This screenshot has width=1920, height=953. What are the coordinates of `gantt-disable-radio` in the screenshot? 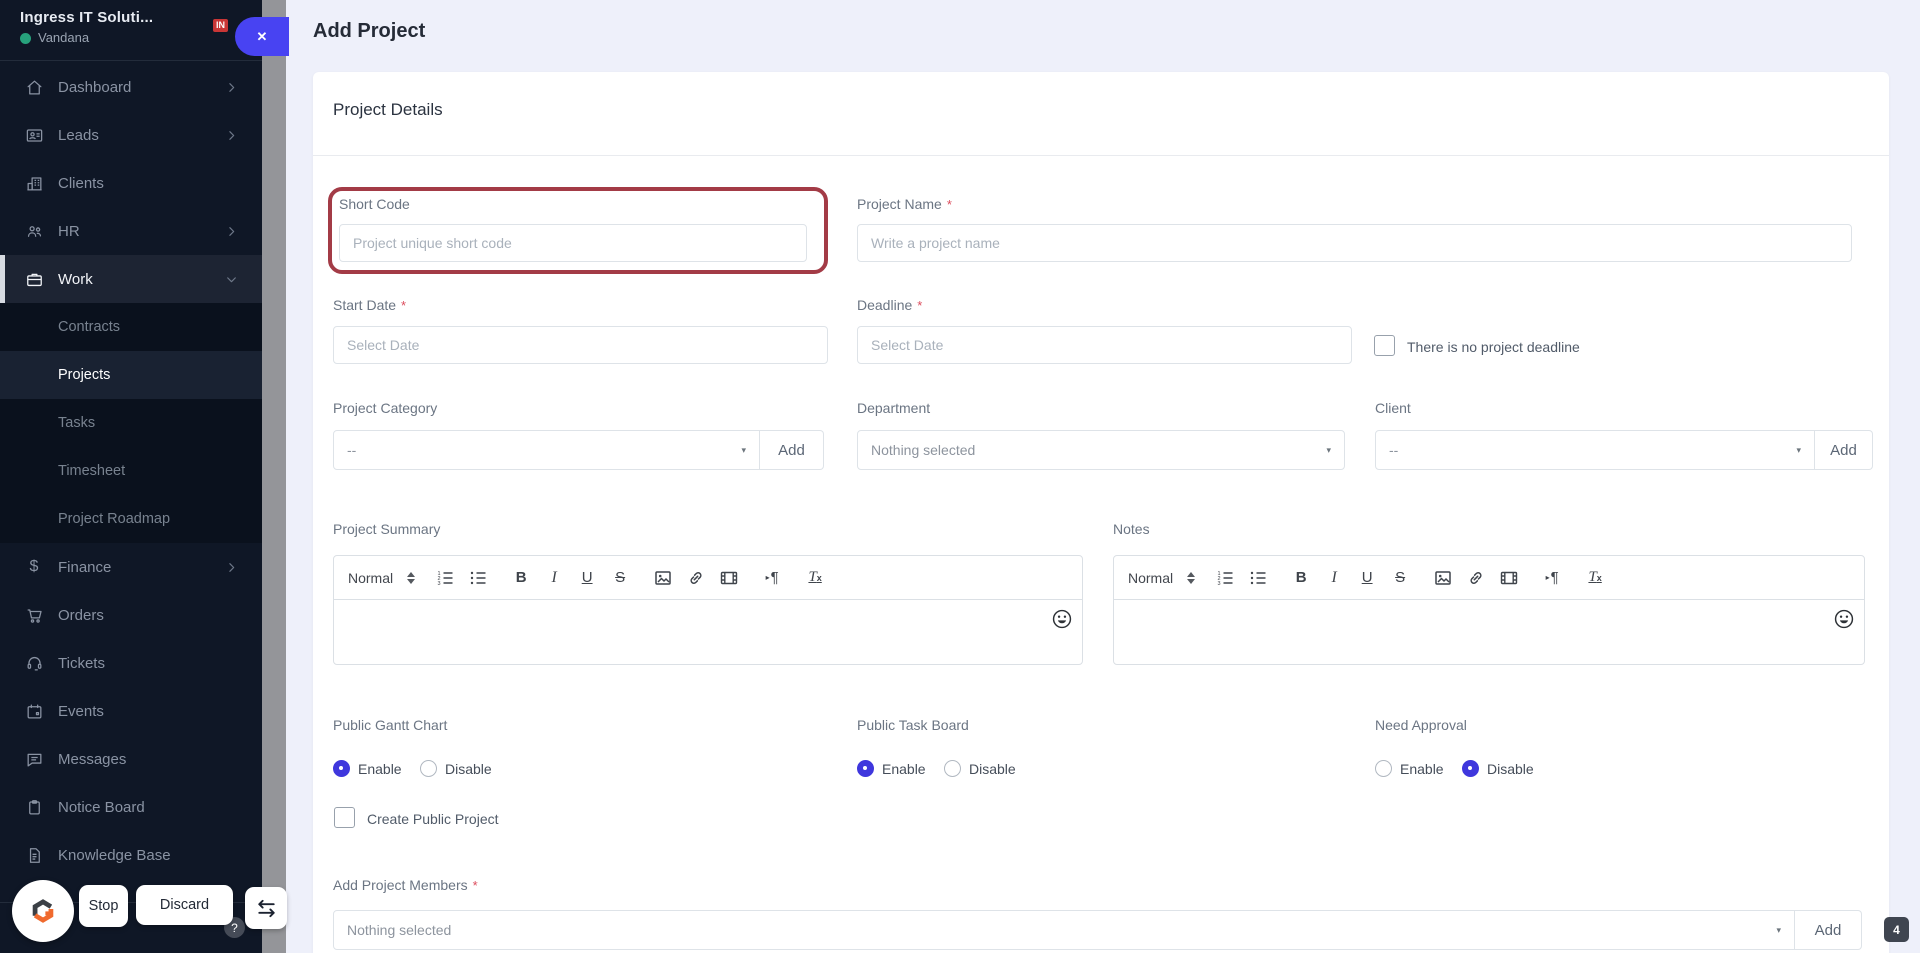 It's located at (428, 768).